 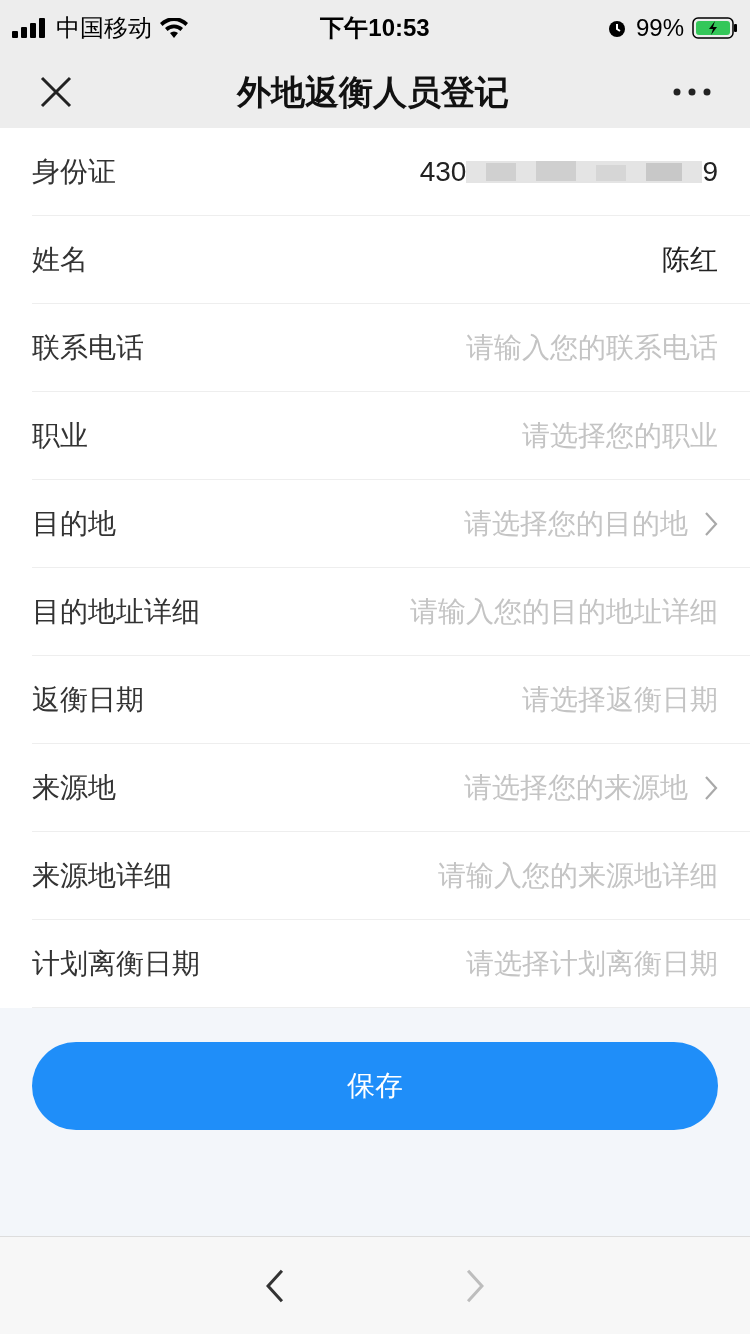 I want to click on field-label: 职业, so click(x=60, y=435).